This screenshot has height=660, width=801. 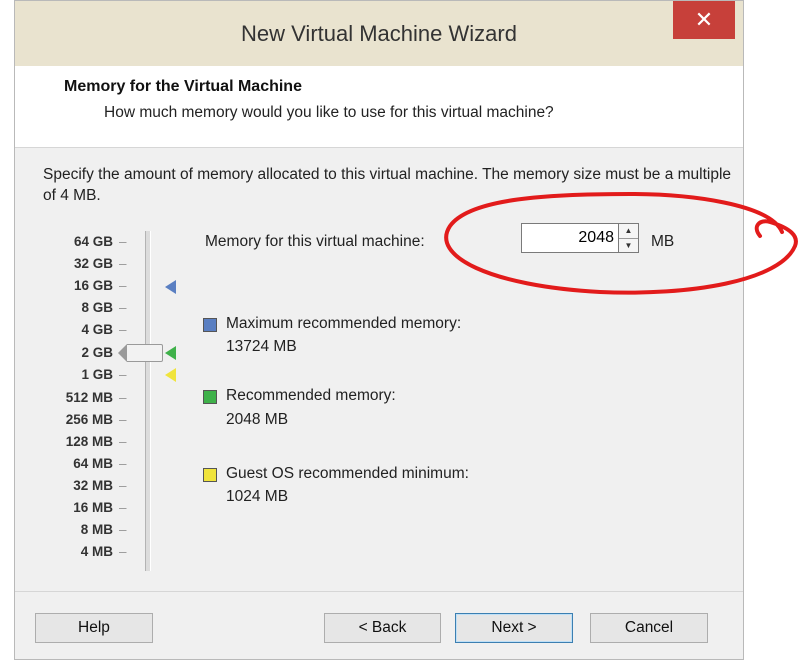 I want to click on scale-tick: 32 GB –, so click(x=100, y=263).